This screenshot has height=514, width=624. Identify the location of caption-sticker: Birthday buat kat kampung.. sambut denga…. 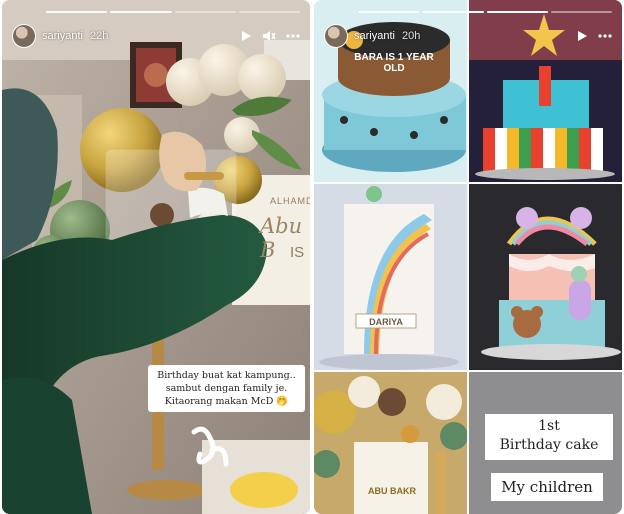
(226, 388).